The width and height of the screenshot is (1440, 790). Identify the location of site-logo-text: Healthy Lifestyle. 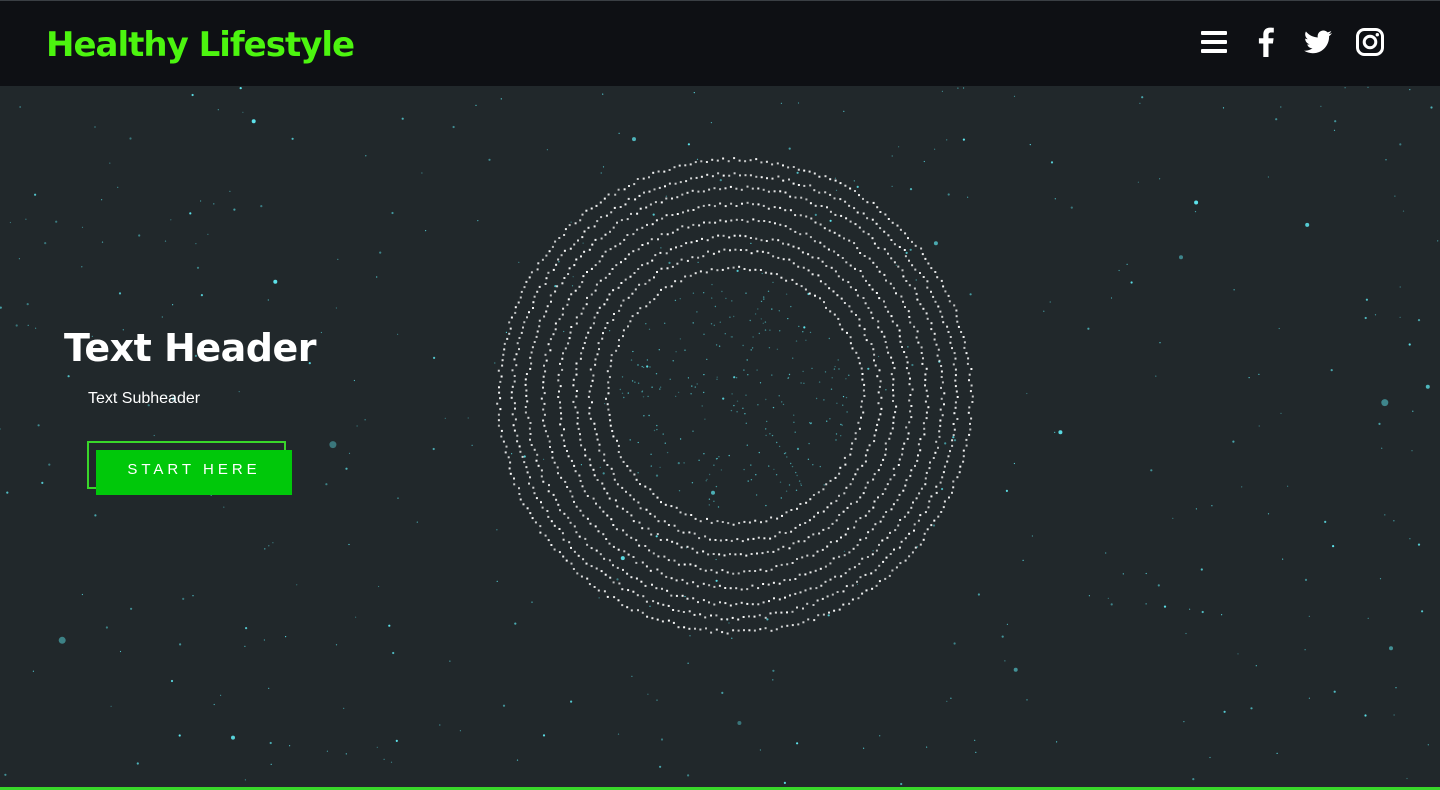
(200, 45).